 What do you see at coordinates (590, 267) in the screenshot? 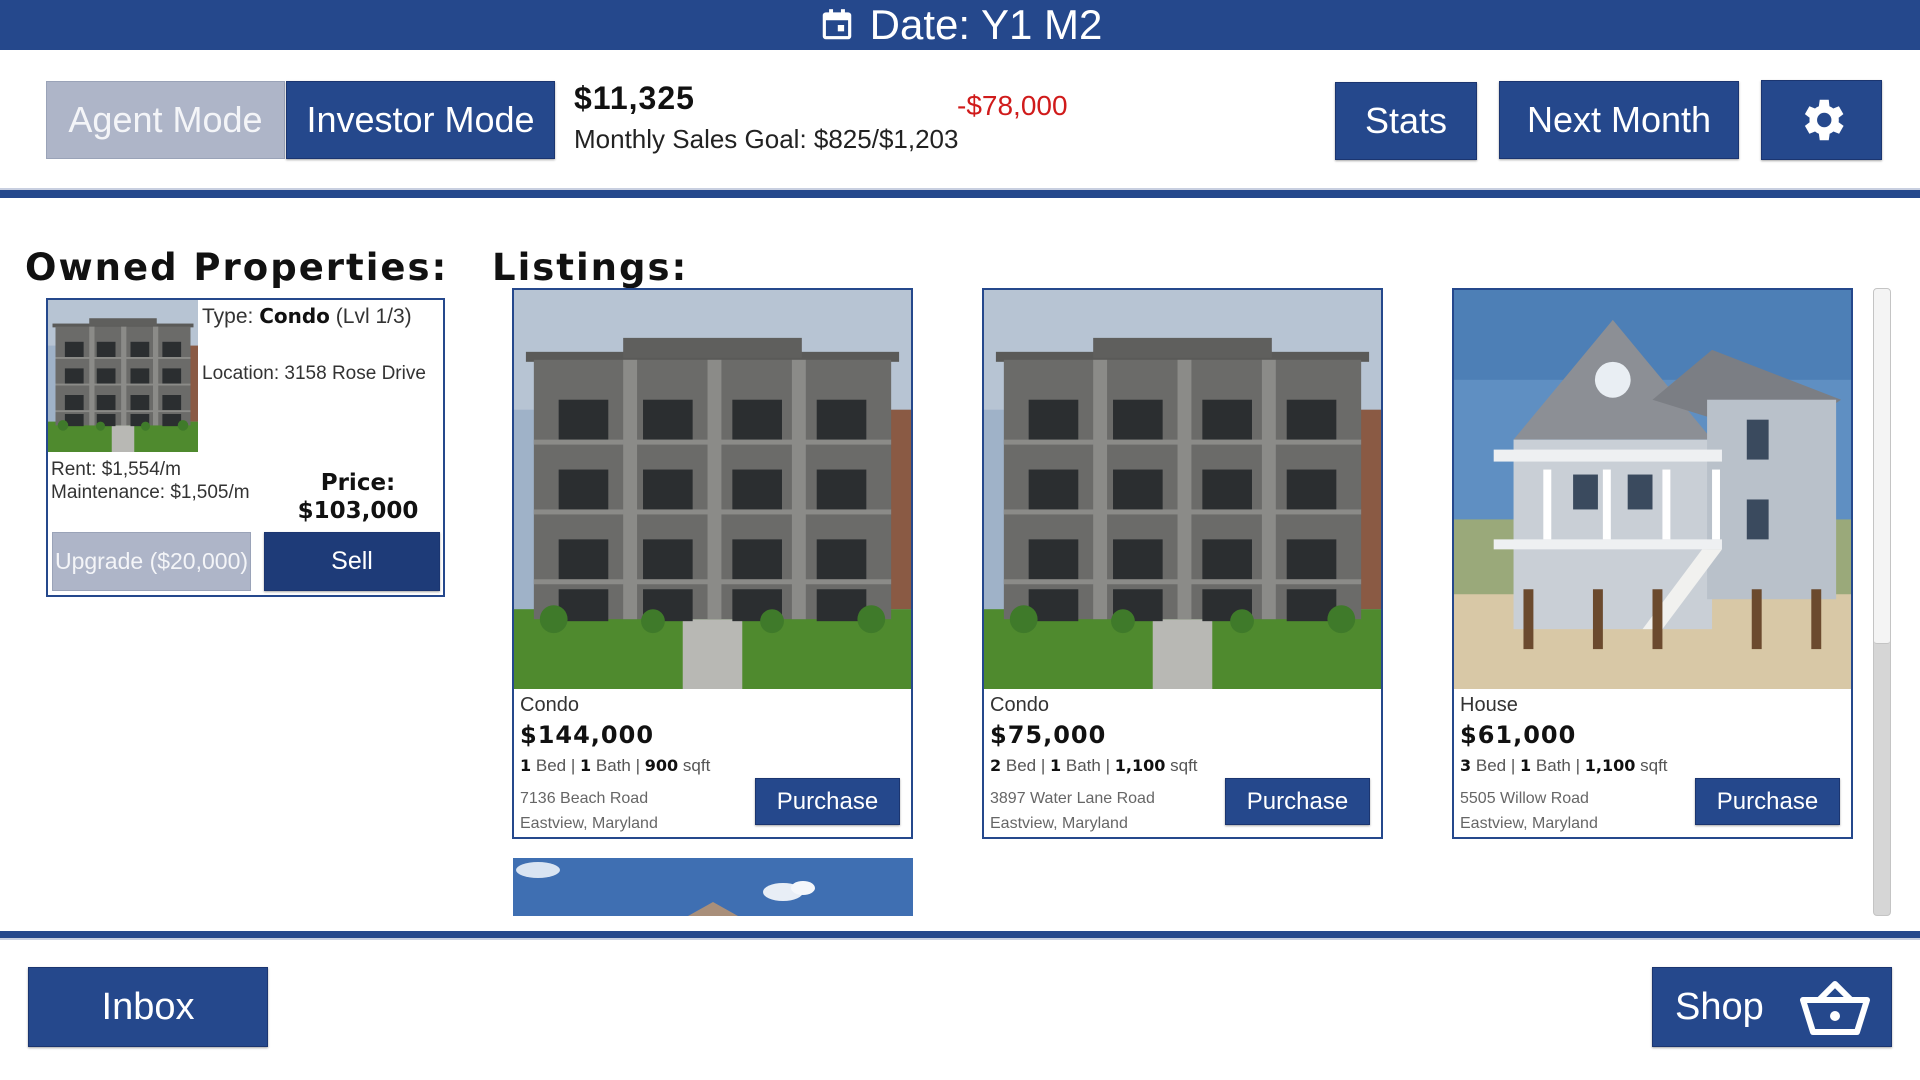
I see `listings-heading: Listings:` at bounding box center [590, 267].